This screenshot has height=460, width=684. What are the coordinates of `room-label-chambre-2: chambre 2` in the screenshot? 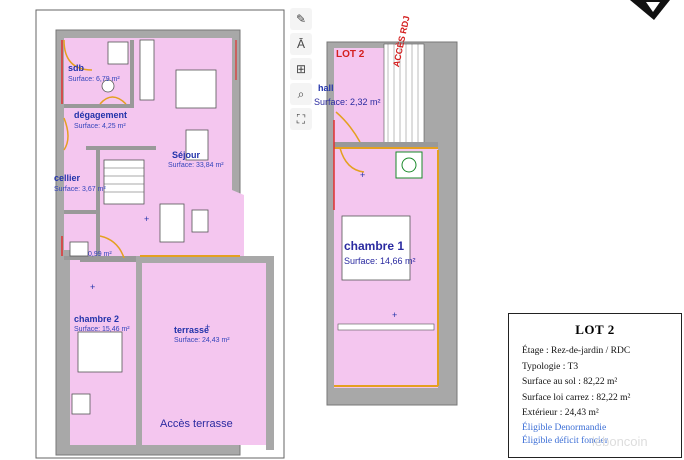 It's located at (97, 319).